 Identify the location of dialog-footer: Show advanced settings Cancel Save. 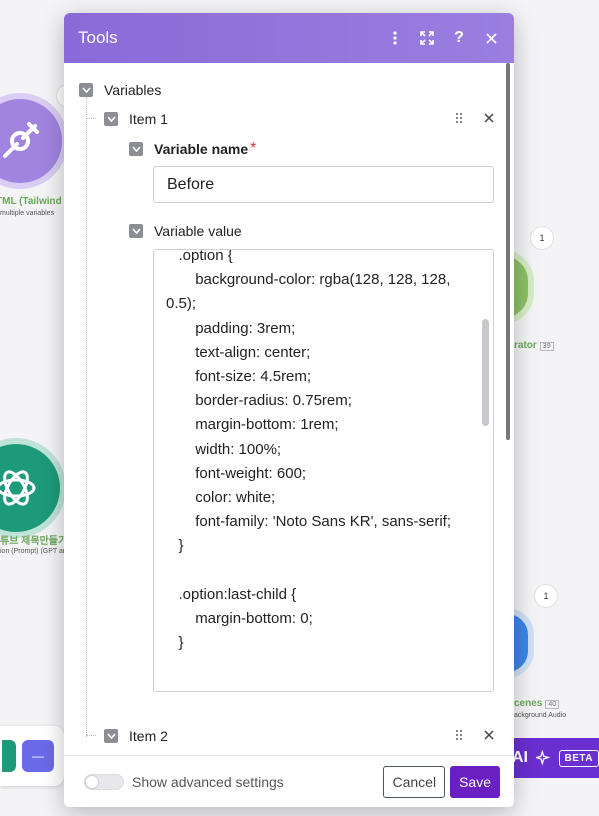
(289, 781).